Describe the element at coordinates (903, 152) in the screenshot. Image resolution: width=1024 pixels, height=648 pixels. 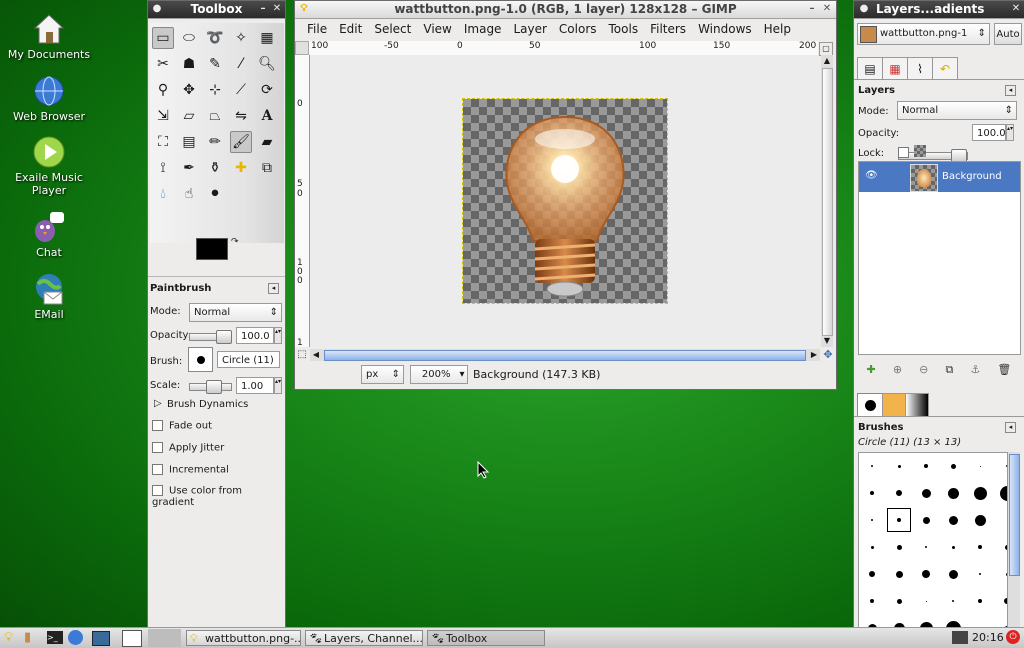
I see `lock-pixels-checkbox` at that location.